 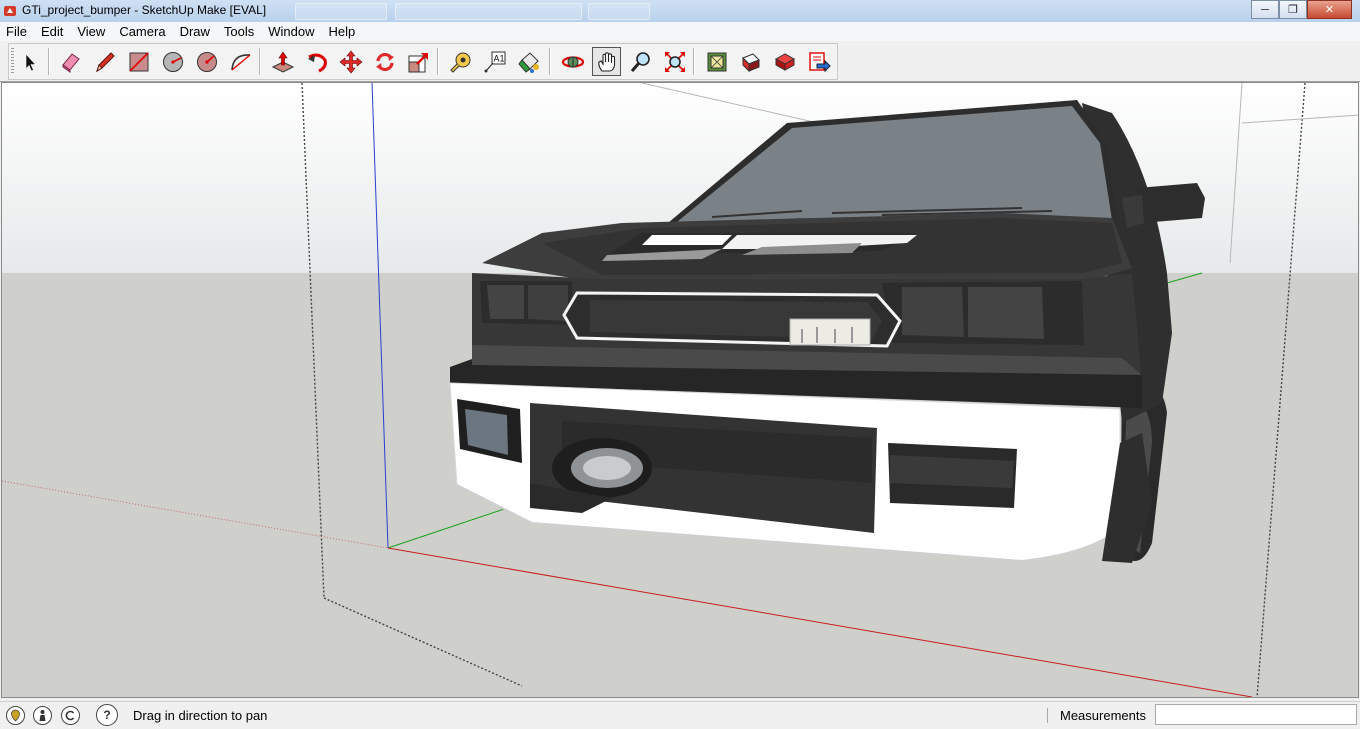 I want to click on copyright-icon, so click(x=70, y=715).